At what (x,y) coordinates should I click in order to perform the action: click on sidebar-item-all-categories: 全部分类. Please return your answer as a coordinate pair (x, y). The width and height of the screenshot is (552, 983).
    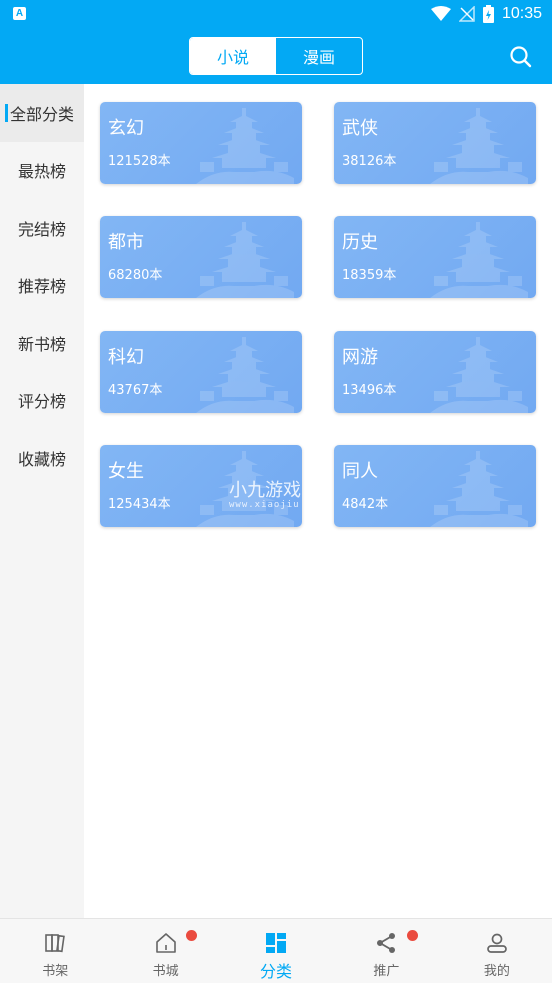
    Looking at the image, I should click on (42, 113).